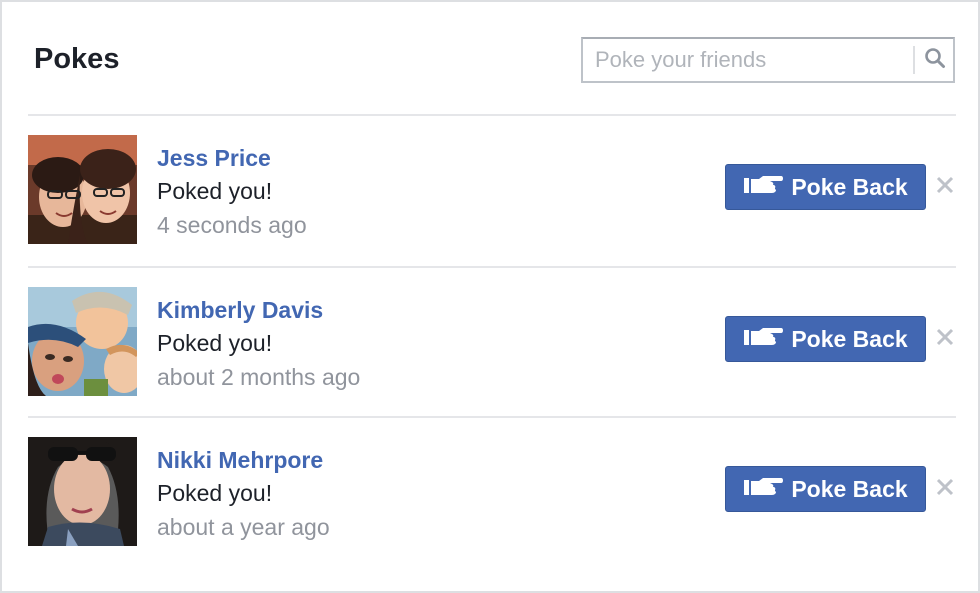 The image size is (980, 593). I want to click on page-title: Pokes, so click(77, 59).